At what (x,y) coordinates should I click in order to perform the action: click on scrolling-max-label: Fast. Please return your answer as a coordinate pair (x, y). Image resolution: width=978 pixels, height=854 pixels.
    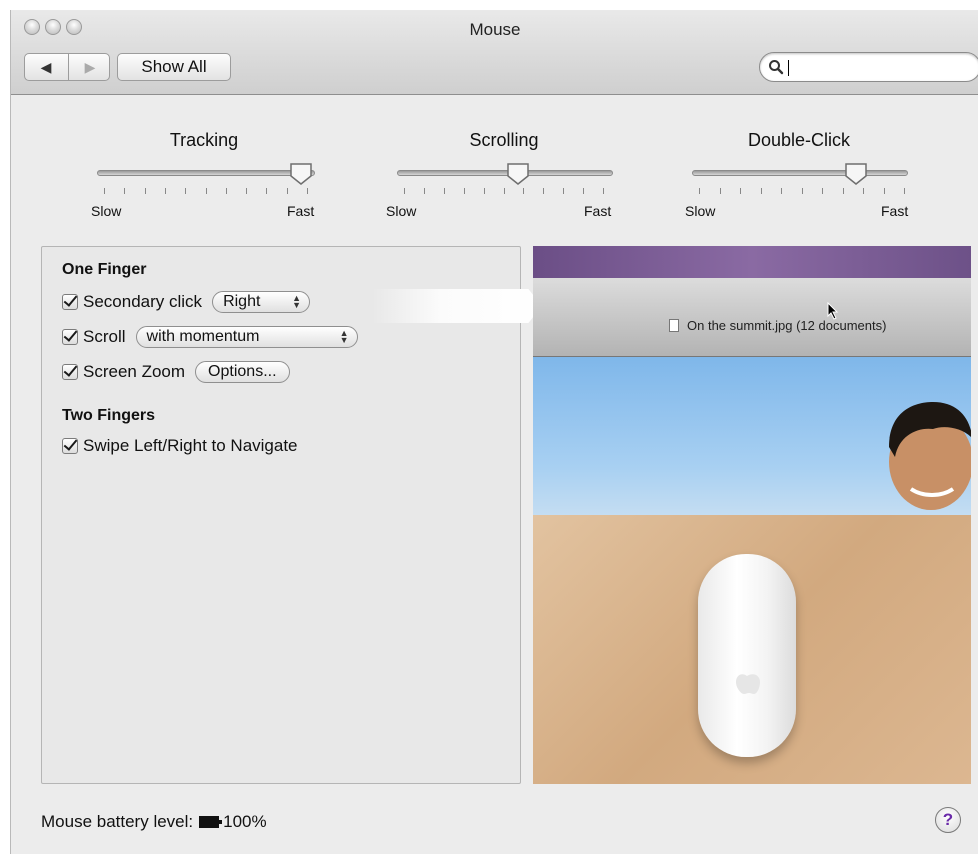
    Looking at the image, I should click on (598, 211).